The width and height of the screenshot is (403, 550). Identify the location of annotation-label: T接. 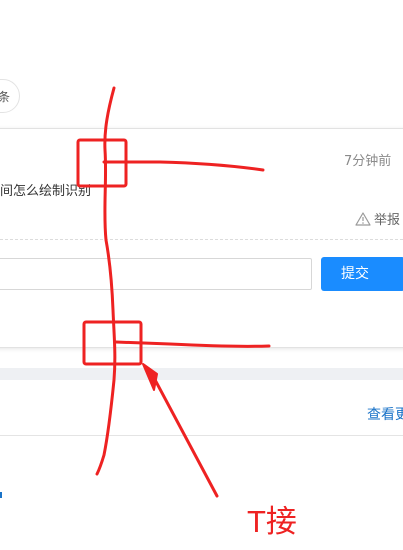
(272, 521).